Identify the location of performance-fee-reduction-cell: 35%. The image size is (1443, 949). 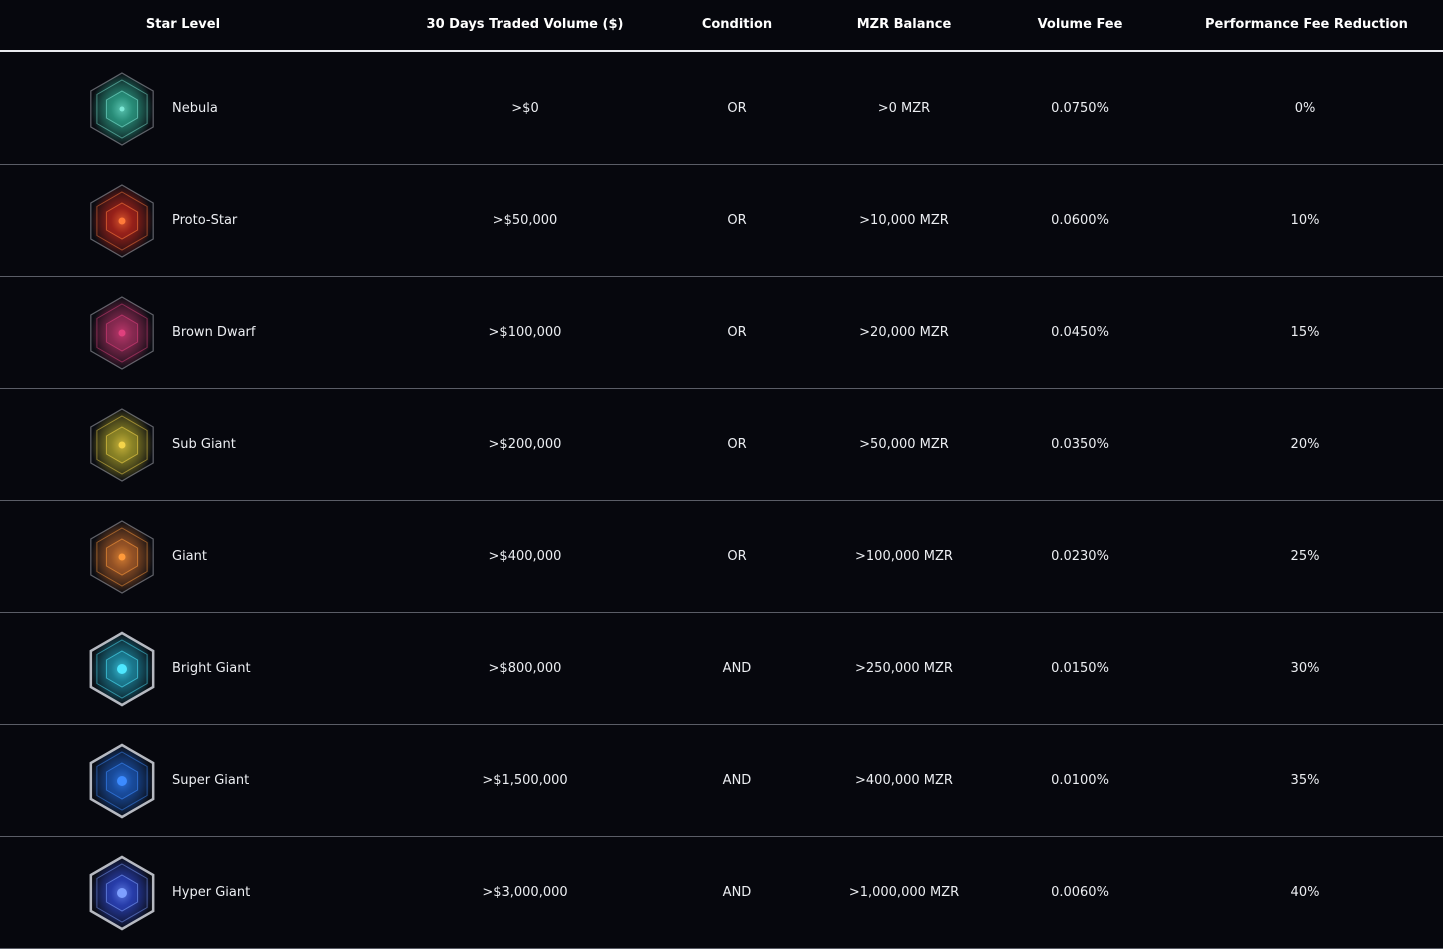
(1305, 780).